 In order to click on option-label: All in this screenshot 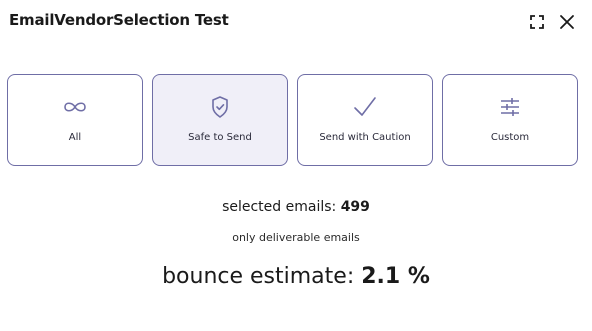, I will do `click(75, 137)`.